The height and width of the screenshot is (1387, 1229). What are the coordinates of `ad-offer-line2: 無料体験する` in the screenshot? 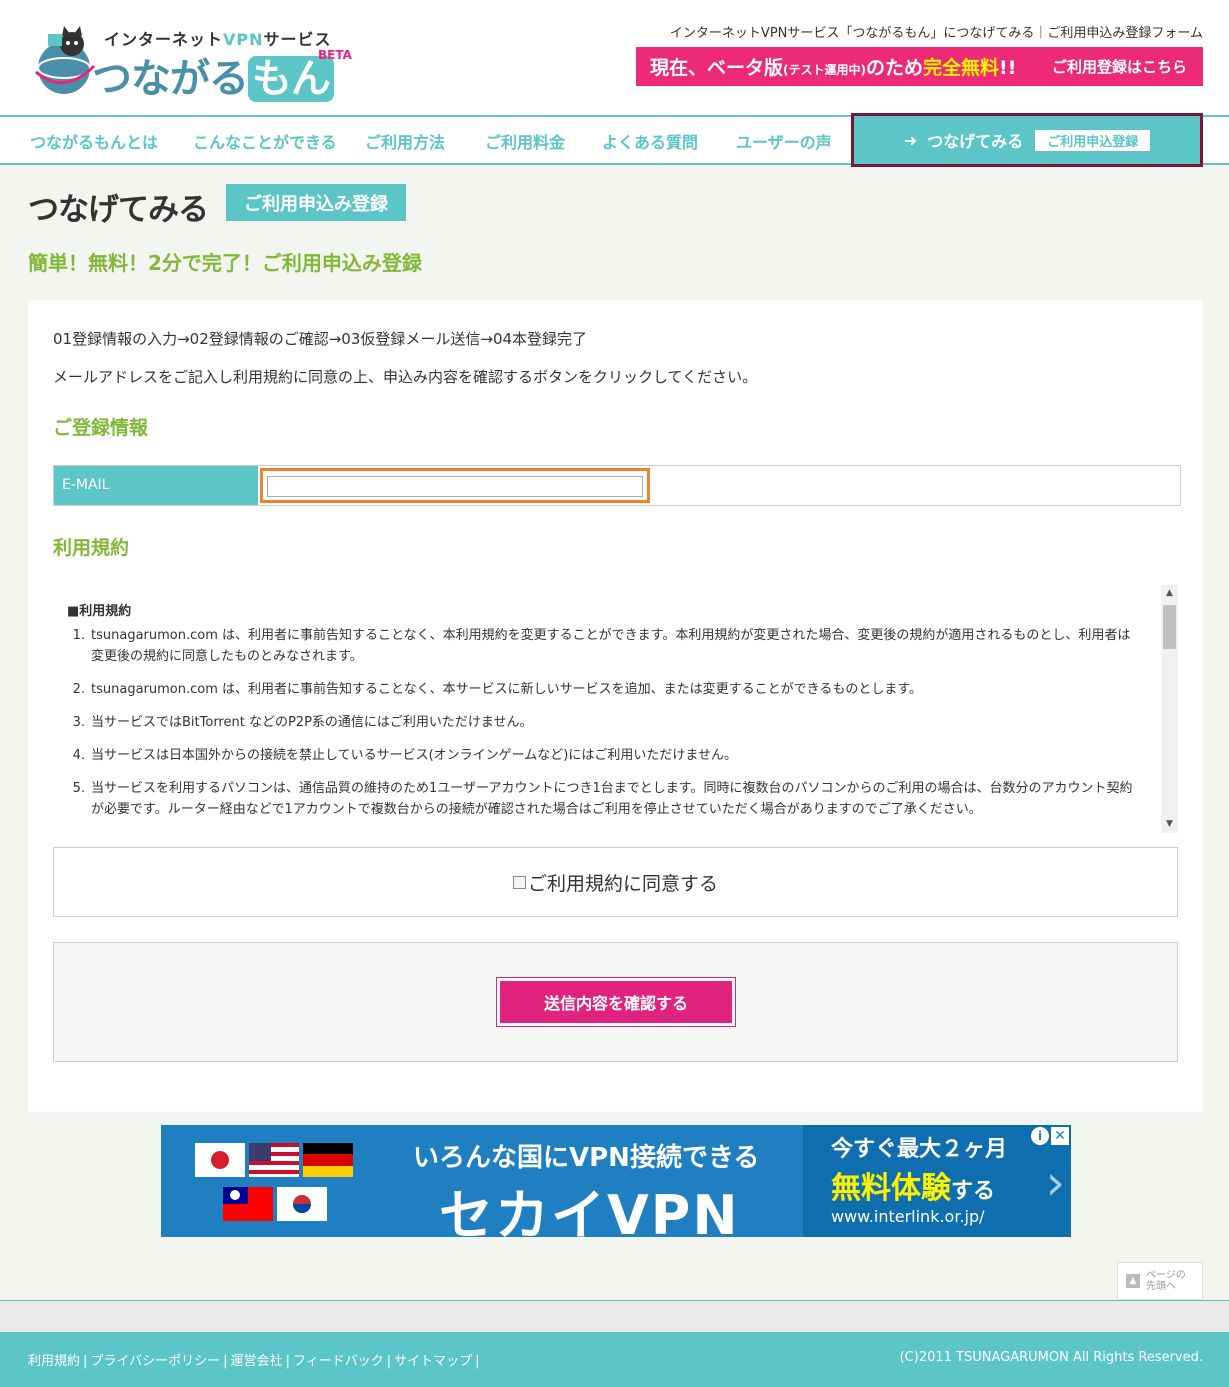 It's located at (913, 1188).